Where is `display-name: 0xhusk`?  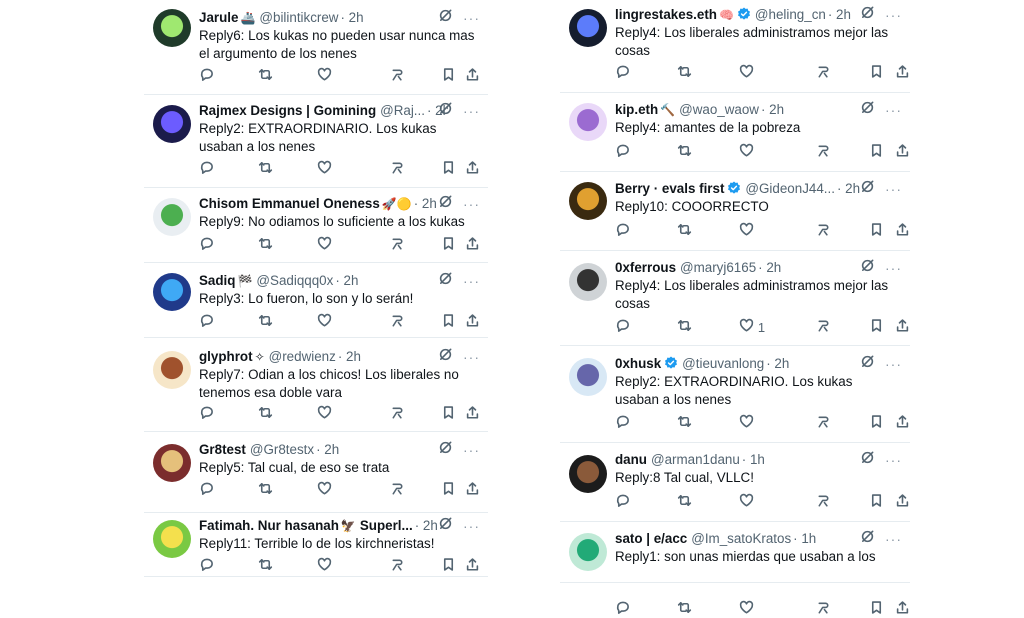
display-name: 0xhusk is located at coordinates (638, 363).